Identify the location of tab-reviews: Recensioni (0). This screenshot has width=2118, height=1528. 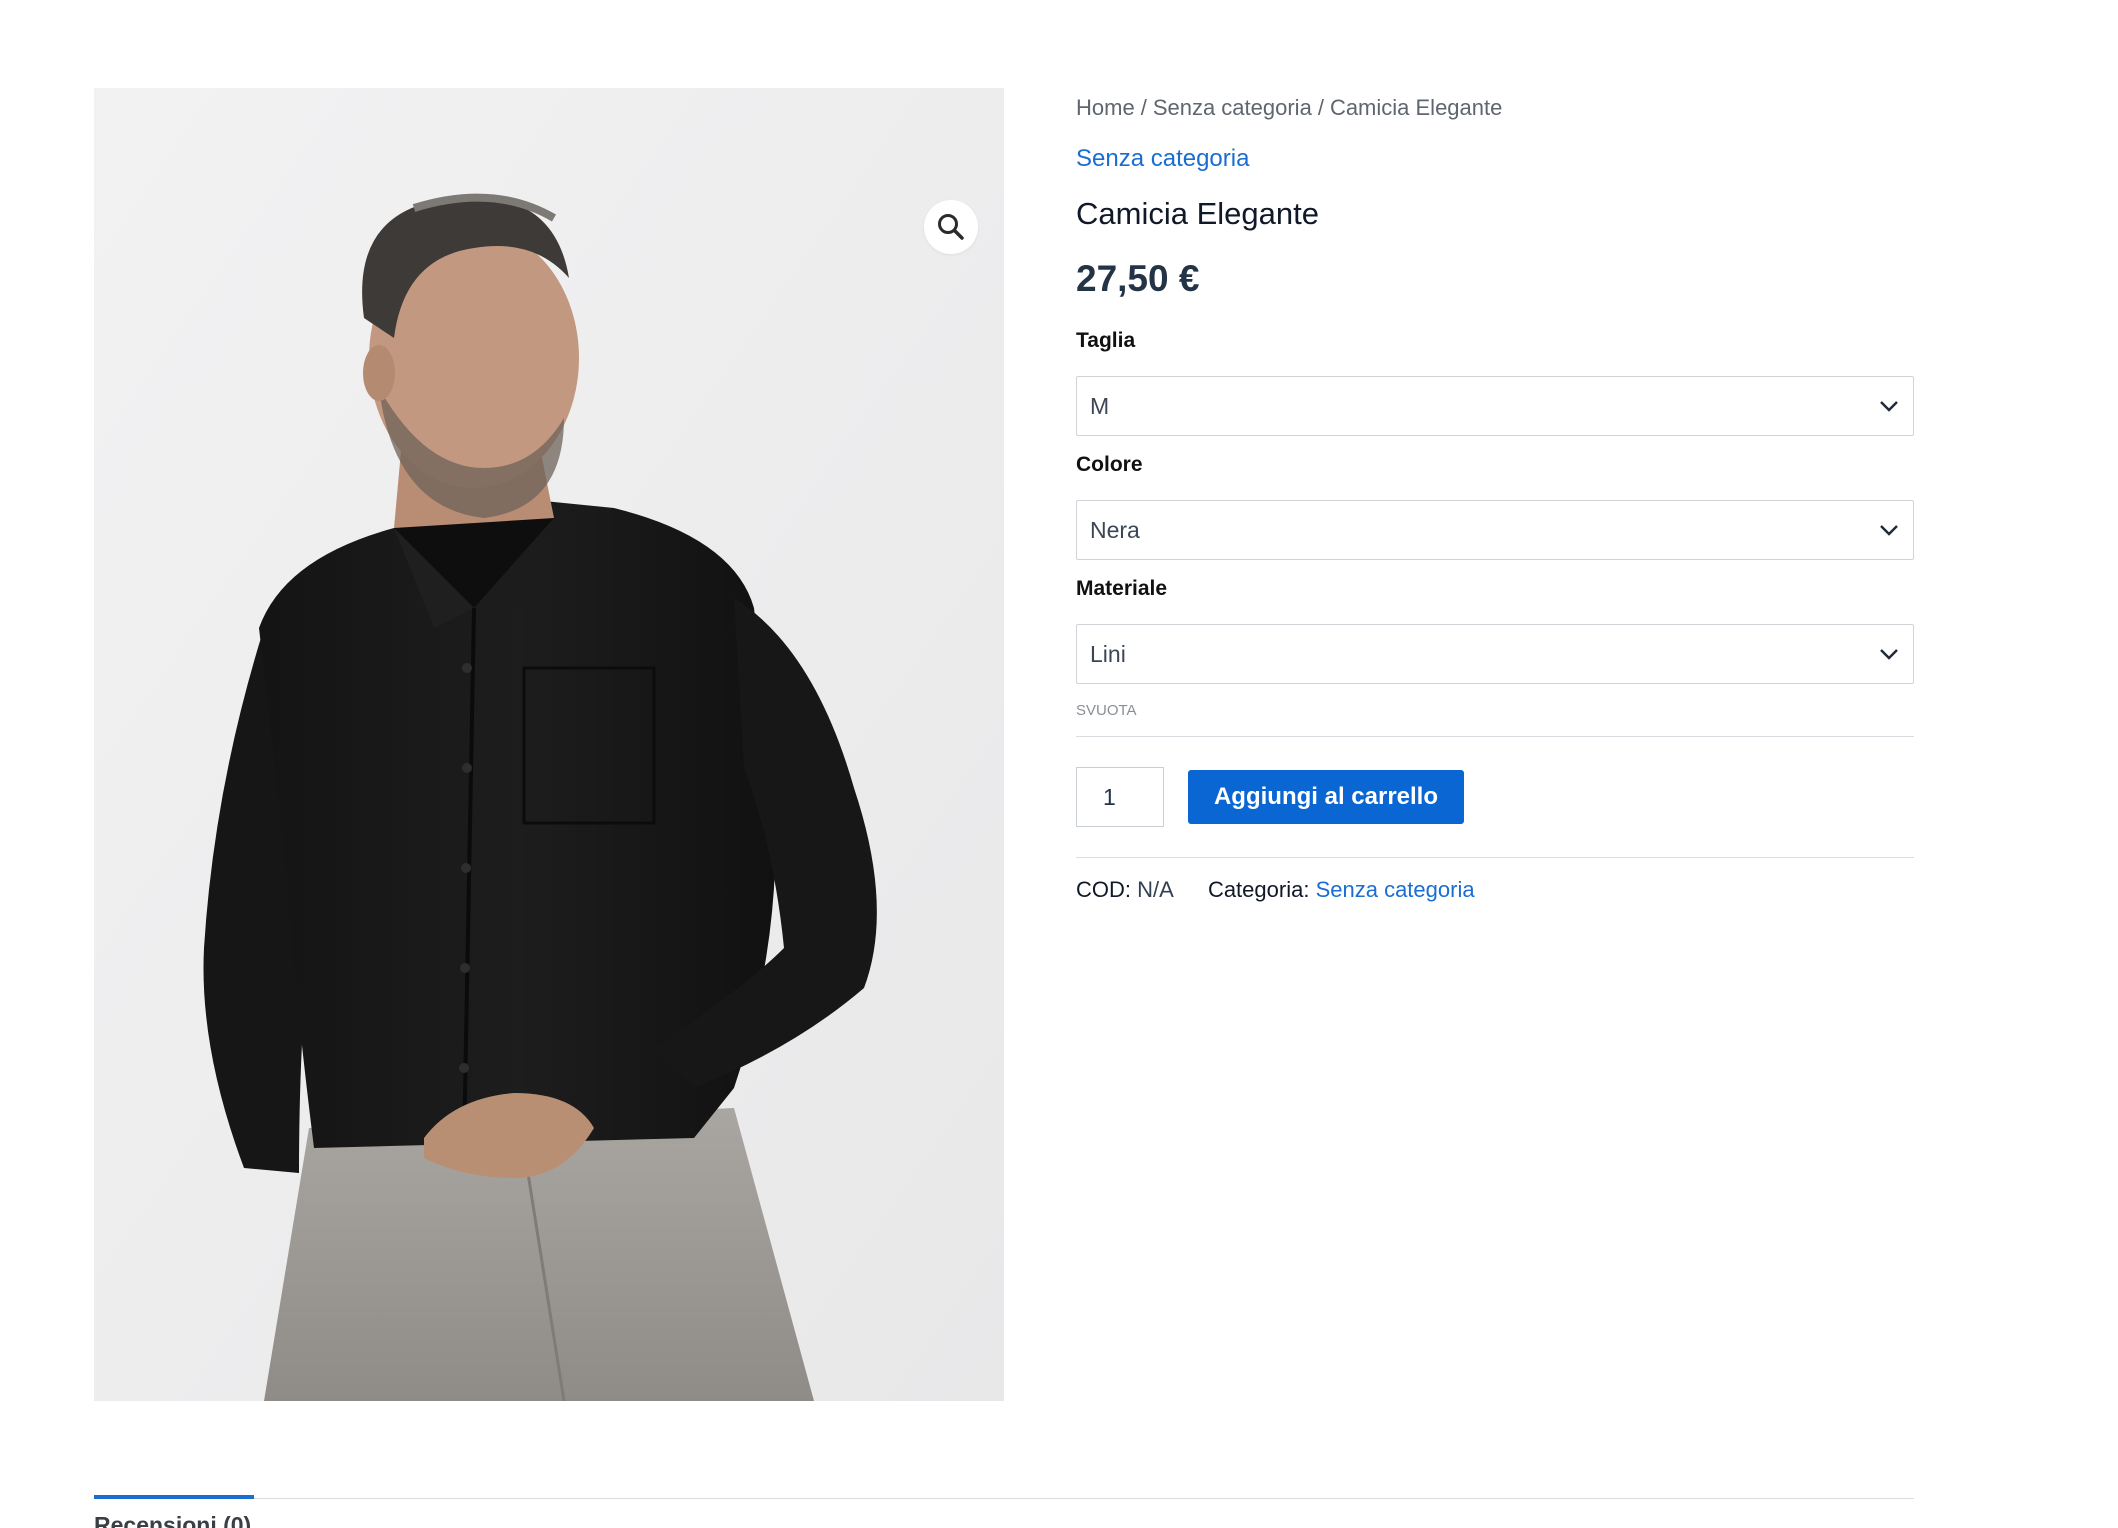
(172, 1520).